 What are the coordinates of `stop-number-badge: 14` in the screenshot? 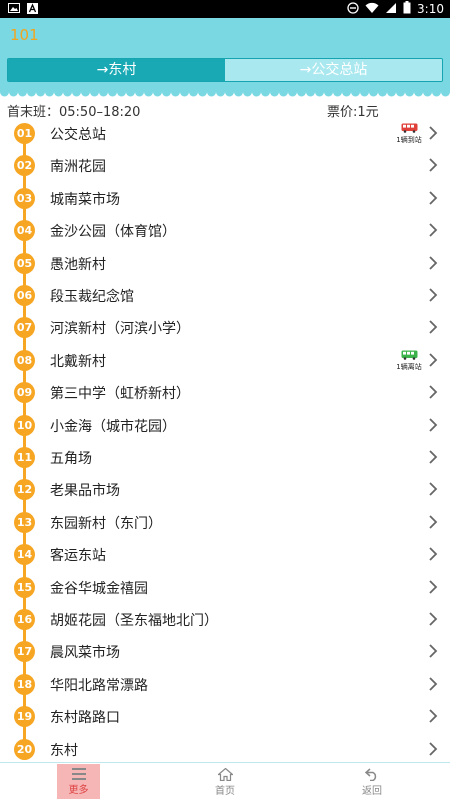 It's located at (24, 555).